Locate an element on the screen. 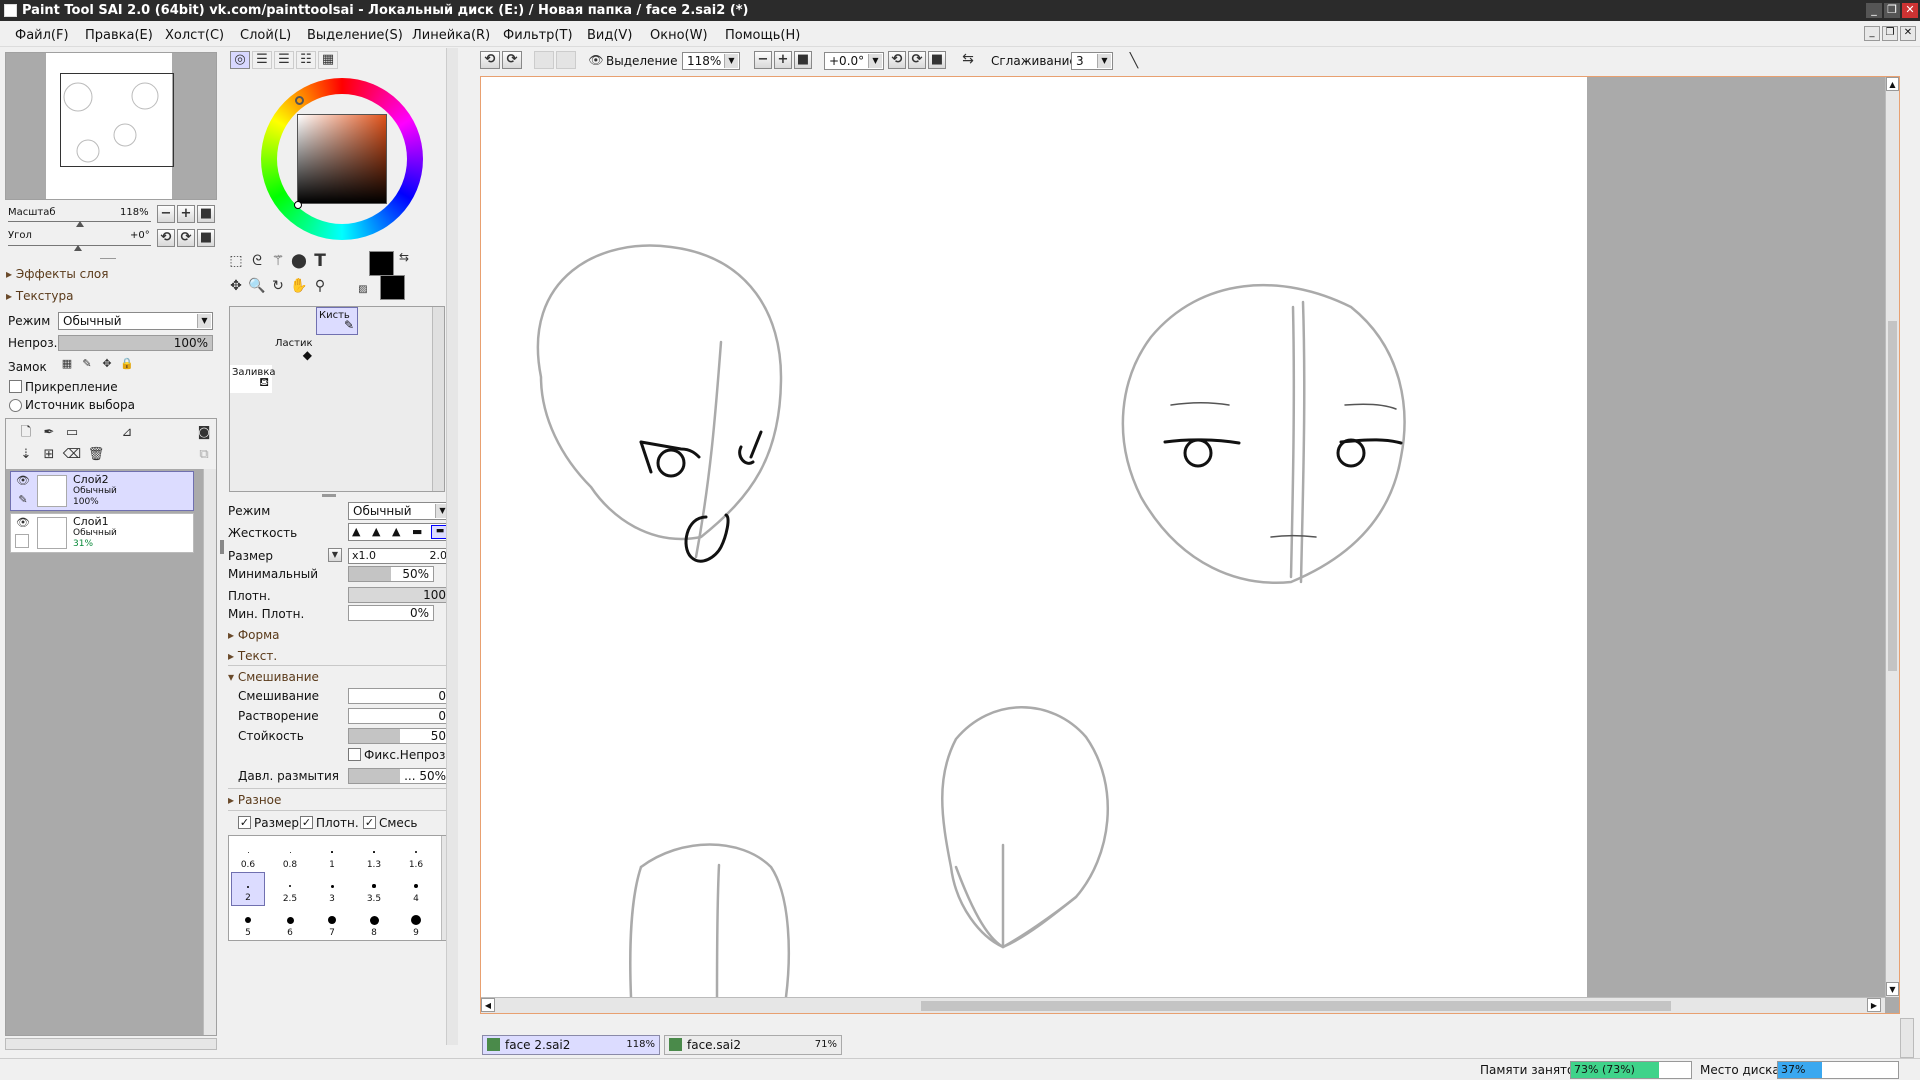 This screenshot has width=1920, height=1080. duplicate-layer-icon: ⊞ is located at coordinates (49, 455).